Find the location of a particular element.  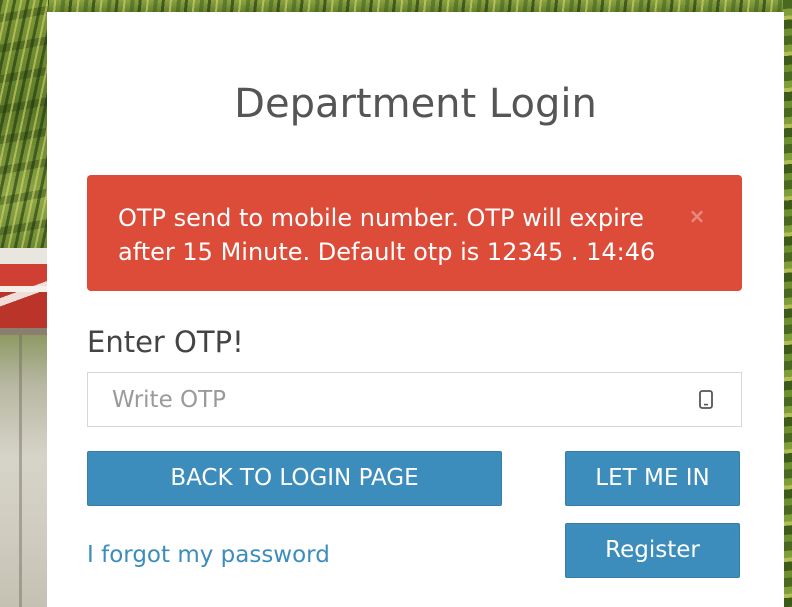

background-ground is located at coordinates (24, 471).